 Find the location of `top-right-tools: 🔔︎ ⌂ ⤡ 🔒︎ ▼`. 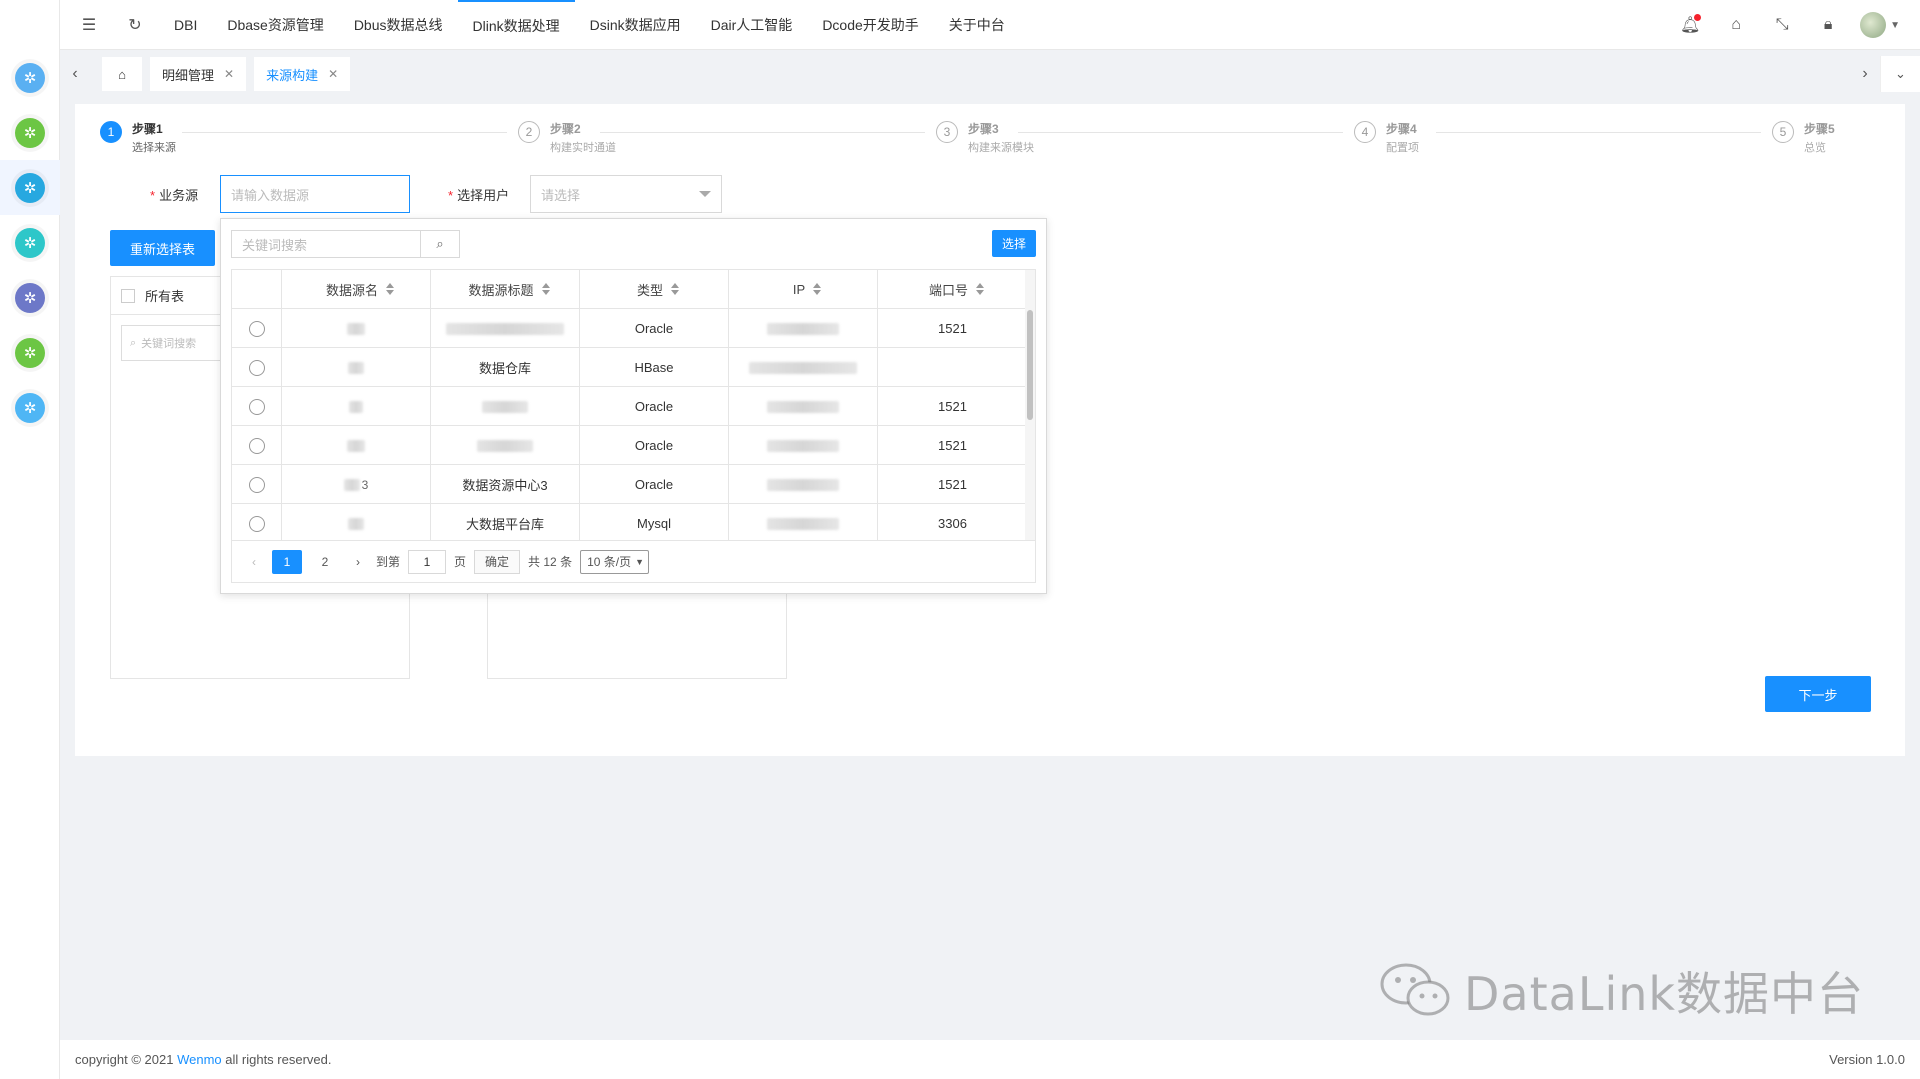

top-right-tools: 🔔︎ ⌂ ⤡ 🔒︎ ▼ is located at coordinates (1788, 25).